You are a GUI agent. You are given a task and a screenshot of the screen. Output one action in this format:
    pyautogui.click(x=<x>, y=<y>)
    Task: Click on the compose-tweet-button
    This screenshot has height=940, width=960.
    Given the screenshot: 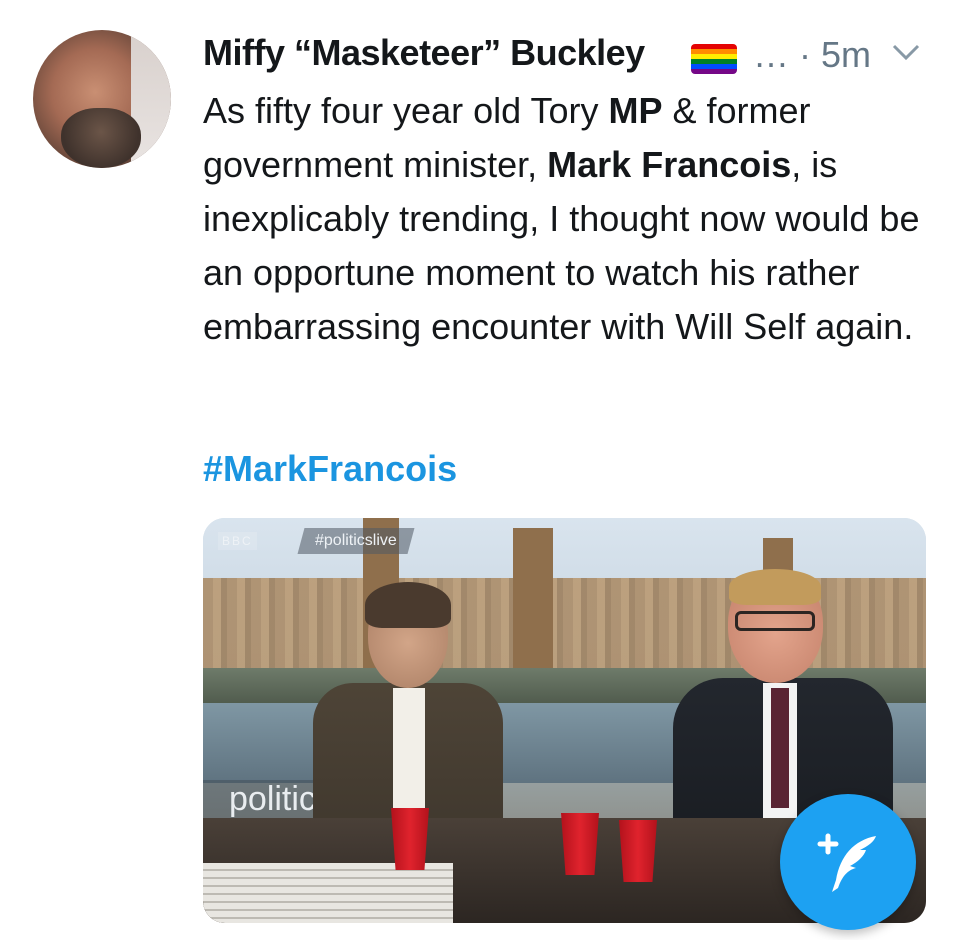 What is the action you would take?
    pyautogui.click(x=848, y=862)
    